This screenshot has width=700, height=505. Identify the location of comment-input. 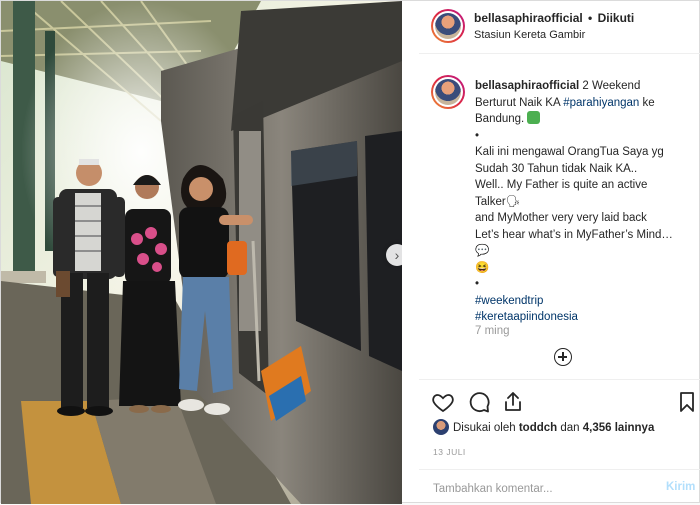
(543, 489).